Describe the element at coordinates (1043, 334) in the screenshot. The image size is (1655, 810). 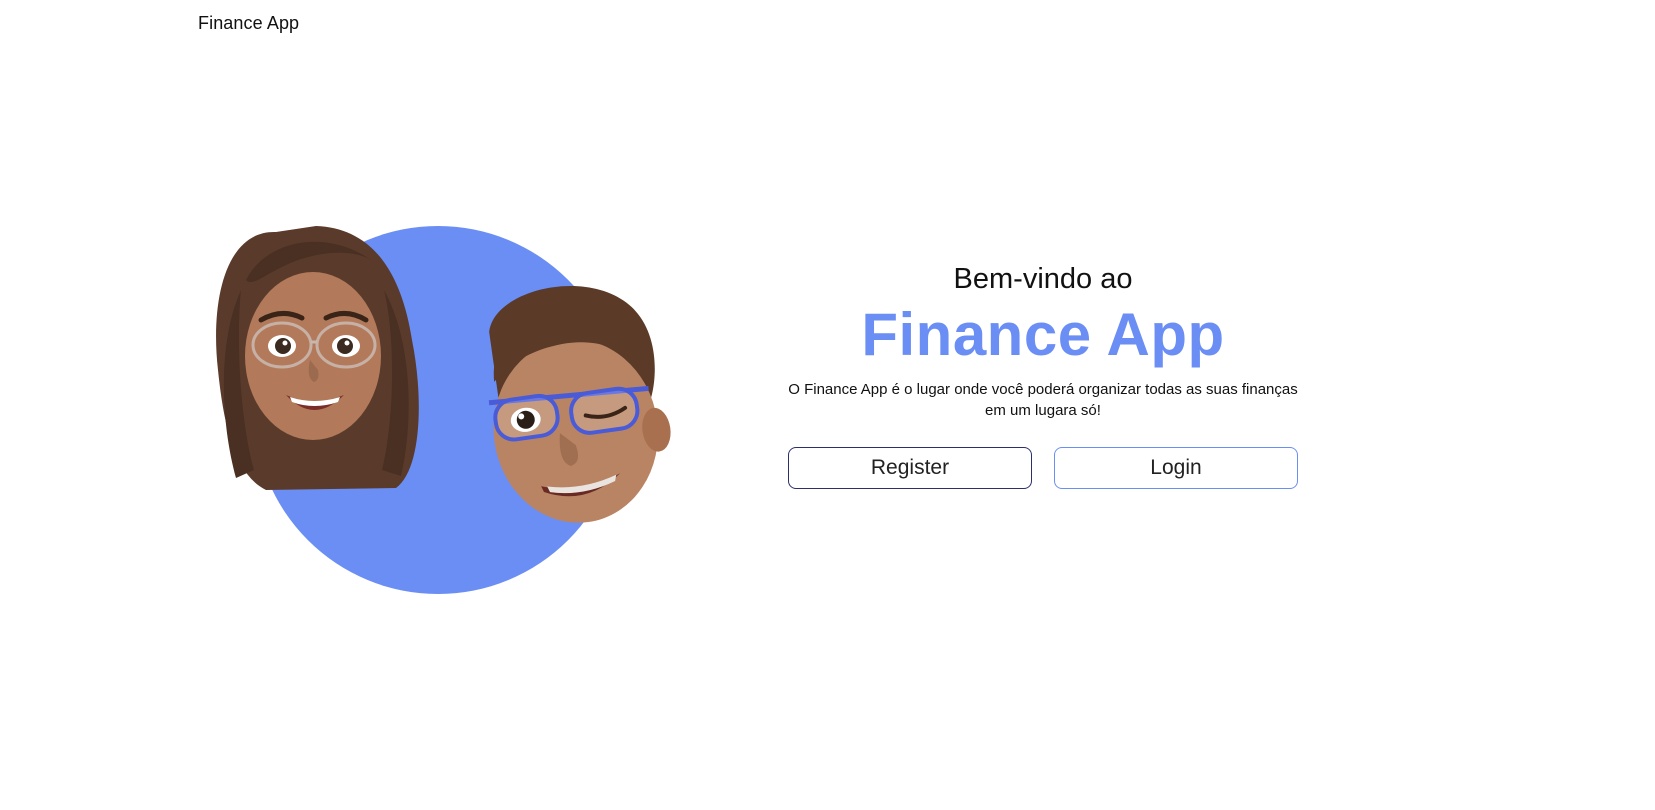
I see `welcome-title: Finance App` at that location.